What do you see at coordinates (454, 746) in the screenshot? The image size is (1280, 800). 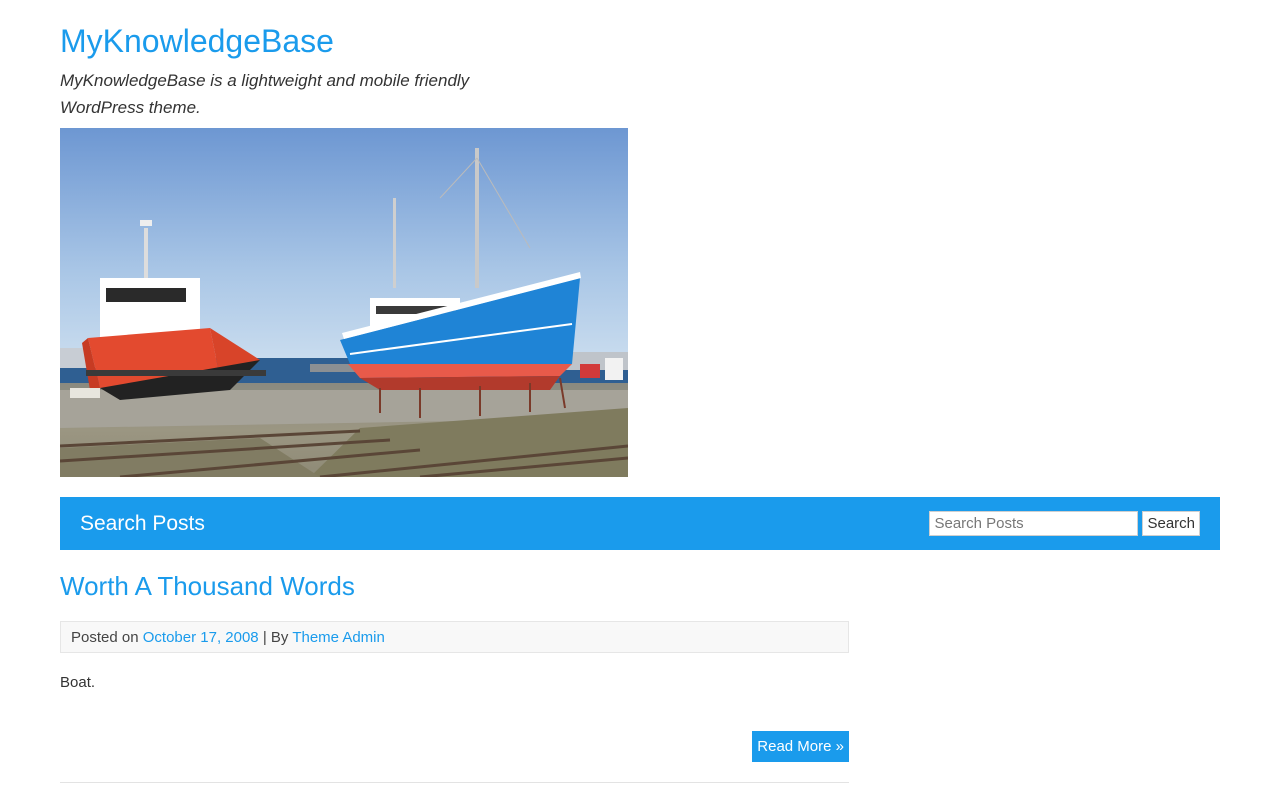 I see `read-more-row: Read More »` at bounding box center [454, 746].